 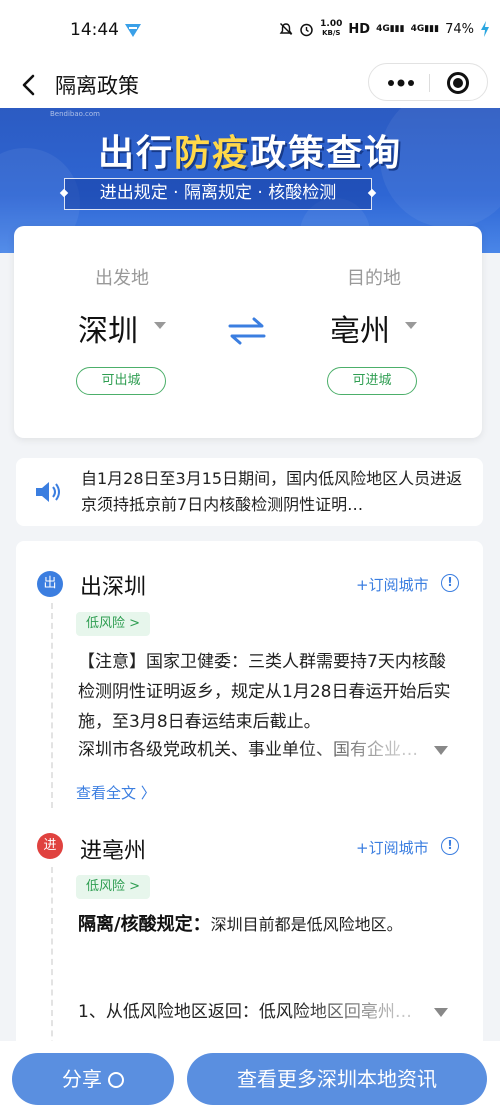 I want to click on depart-badge: 出, so click(x=50, y=584).